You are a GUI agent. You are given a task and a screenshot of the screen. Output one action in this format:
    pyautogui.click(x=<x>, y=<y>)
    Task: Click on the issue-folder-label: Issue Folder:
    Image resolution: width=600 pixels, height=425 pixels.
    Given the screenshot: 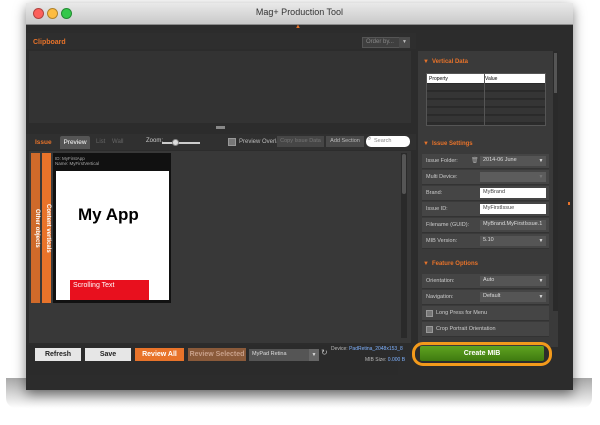 What is the action you would take?
    pyautogui.click(x=442, y=161)
    